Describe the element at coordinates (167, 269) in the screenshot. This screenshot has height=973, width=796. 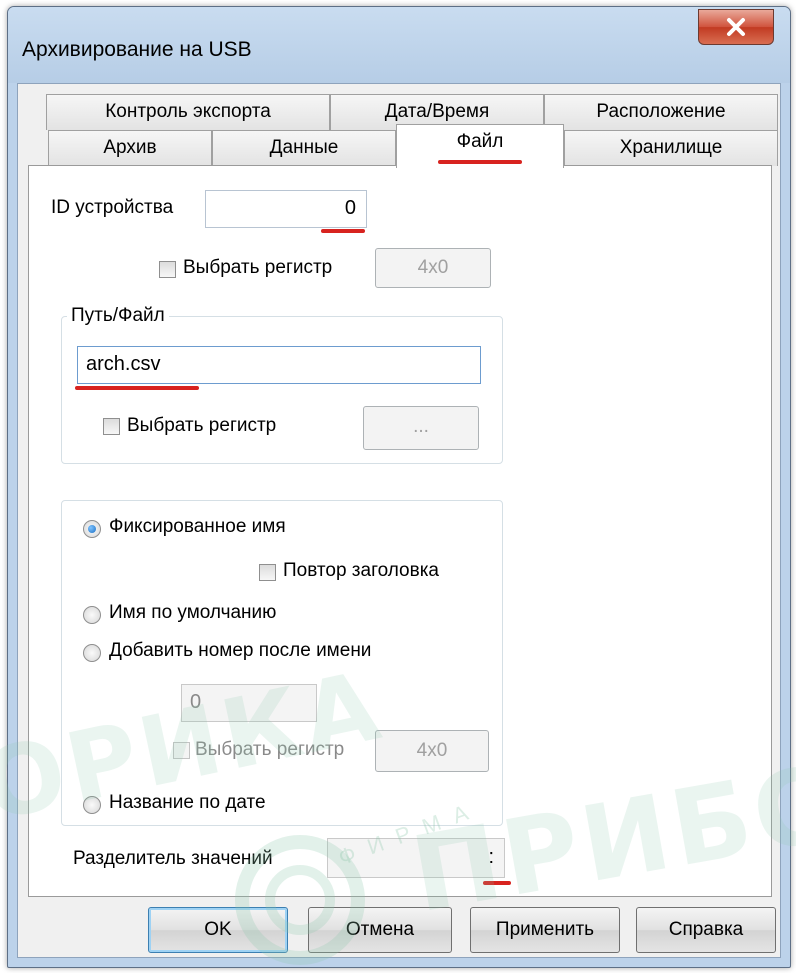
I see `device-register-checkbox` at that location.